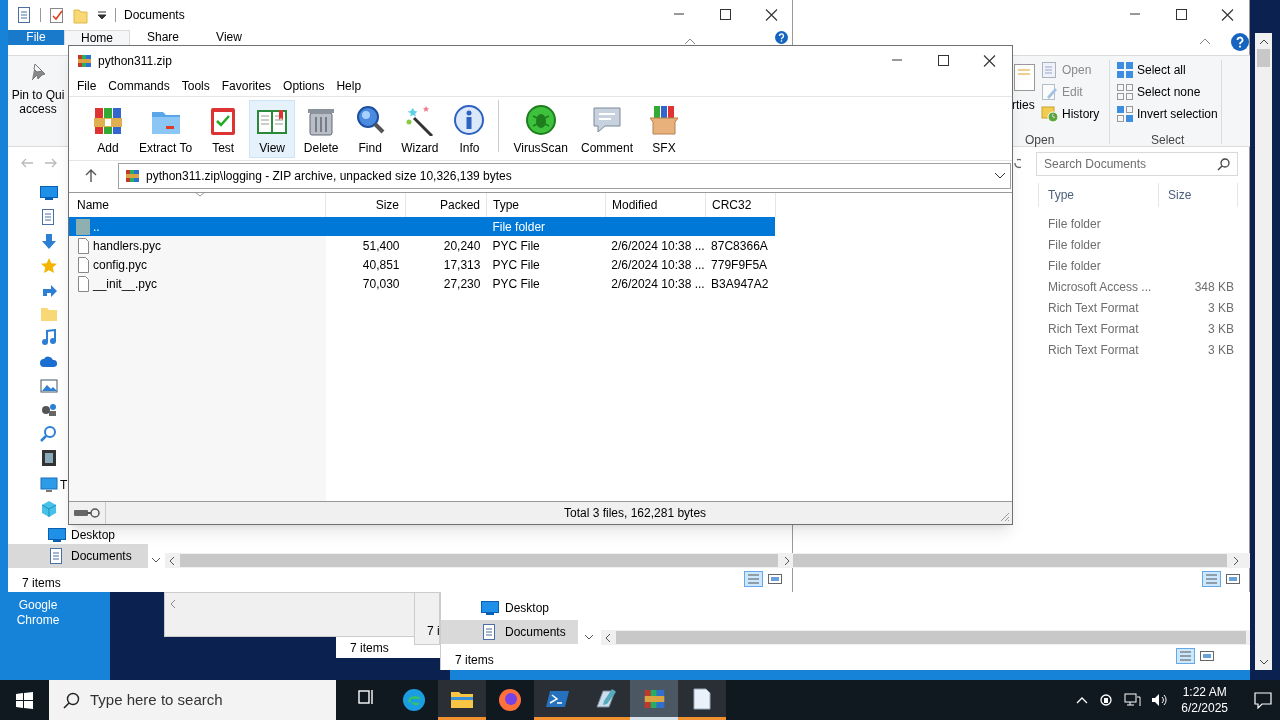 The width and height of the screenshot is (1280, 720). I want to click on nav-item: T, so click(64, 485).